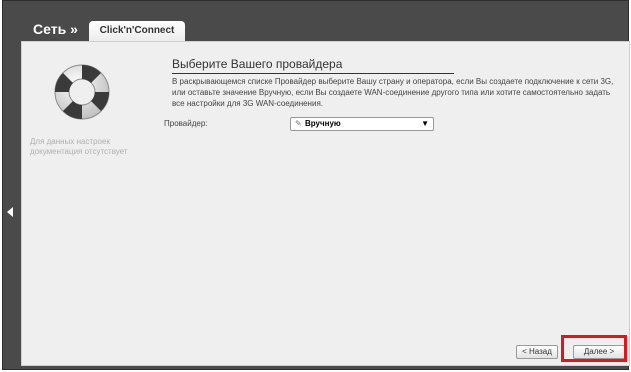 The height and width of the screenshot is (372, 631). What do you see at coordinates (425, 123) in the screenshot?
I see `dropdown-arrow-icon: ▼` at bounding box center [425, 123].